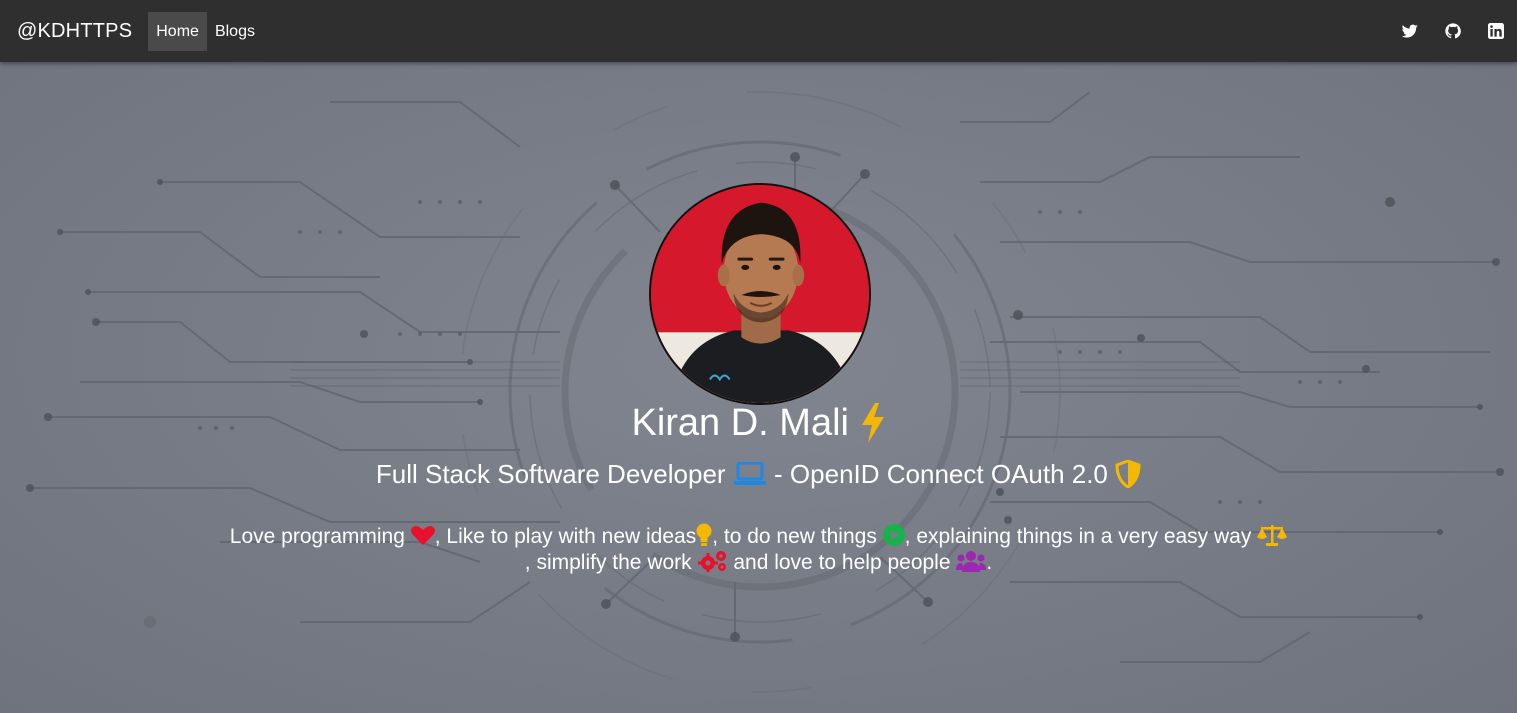 Image resolution: width=1517 pixels, height=713 pixels. What do you see at coordinates (235, 31) in the screenshot?
I see `nav-link-blogs: Blogs` at bounding box center [235, 31].